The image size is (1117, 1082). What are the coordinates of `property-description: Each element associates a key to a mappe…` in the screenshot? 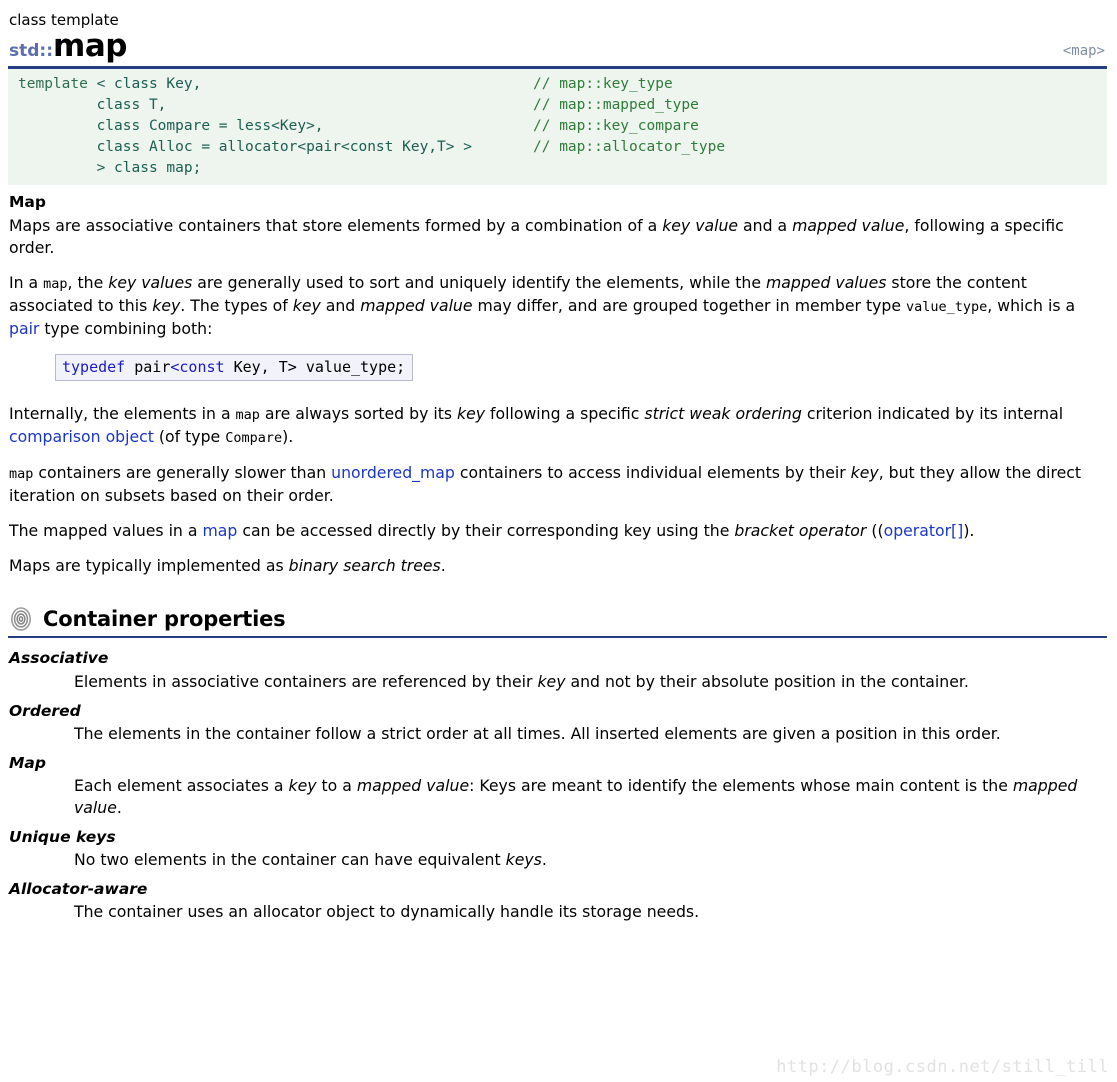 It's located at (590, 797).